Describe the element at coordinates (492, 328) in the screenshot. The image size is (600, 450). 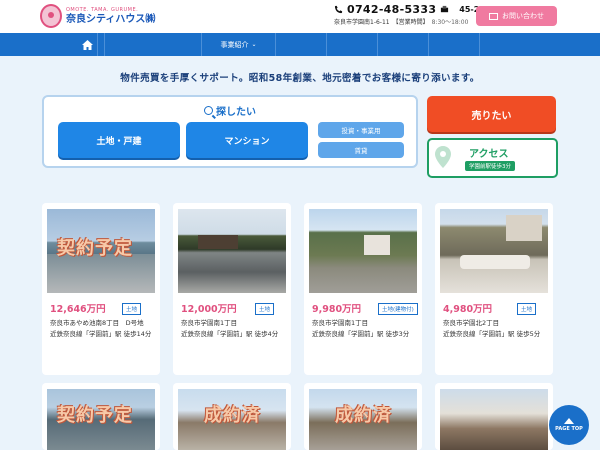
I see `listing-info: 奈良市学園北2丁目 近鉄奈良線「学園前」駅 徒歩5分` at that location.